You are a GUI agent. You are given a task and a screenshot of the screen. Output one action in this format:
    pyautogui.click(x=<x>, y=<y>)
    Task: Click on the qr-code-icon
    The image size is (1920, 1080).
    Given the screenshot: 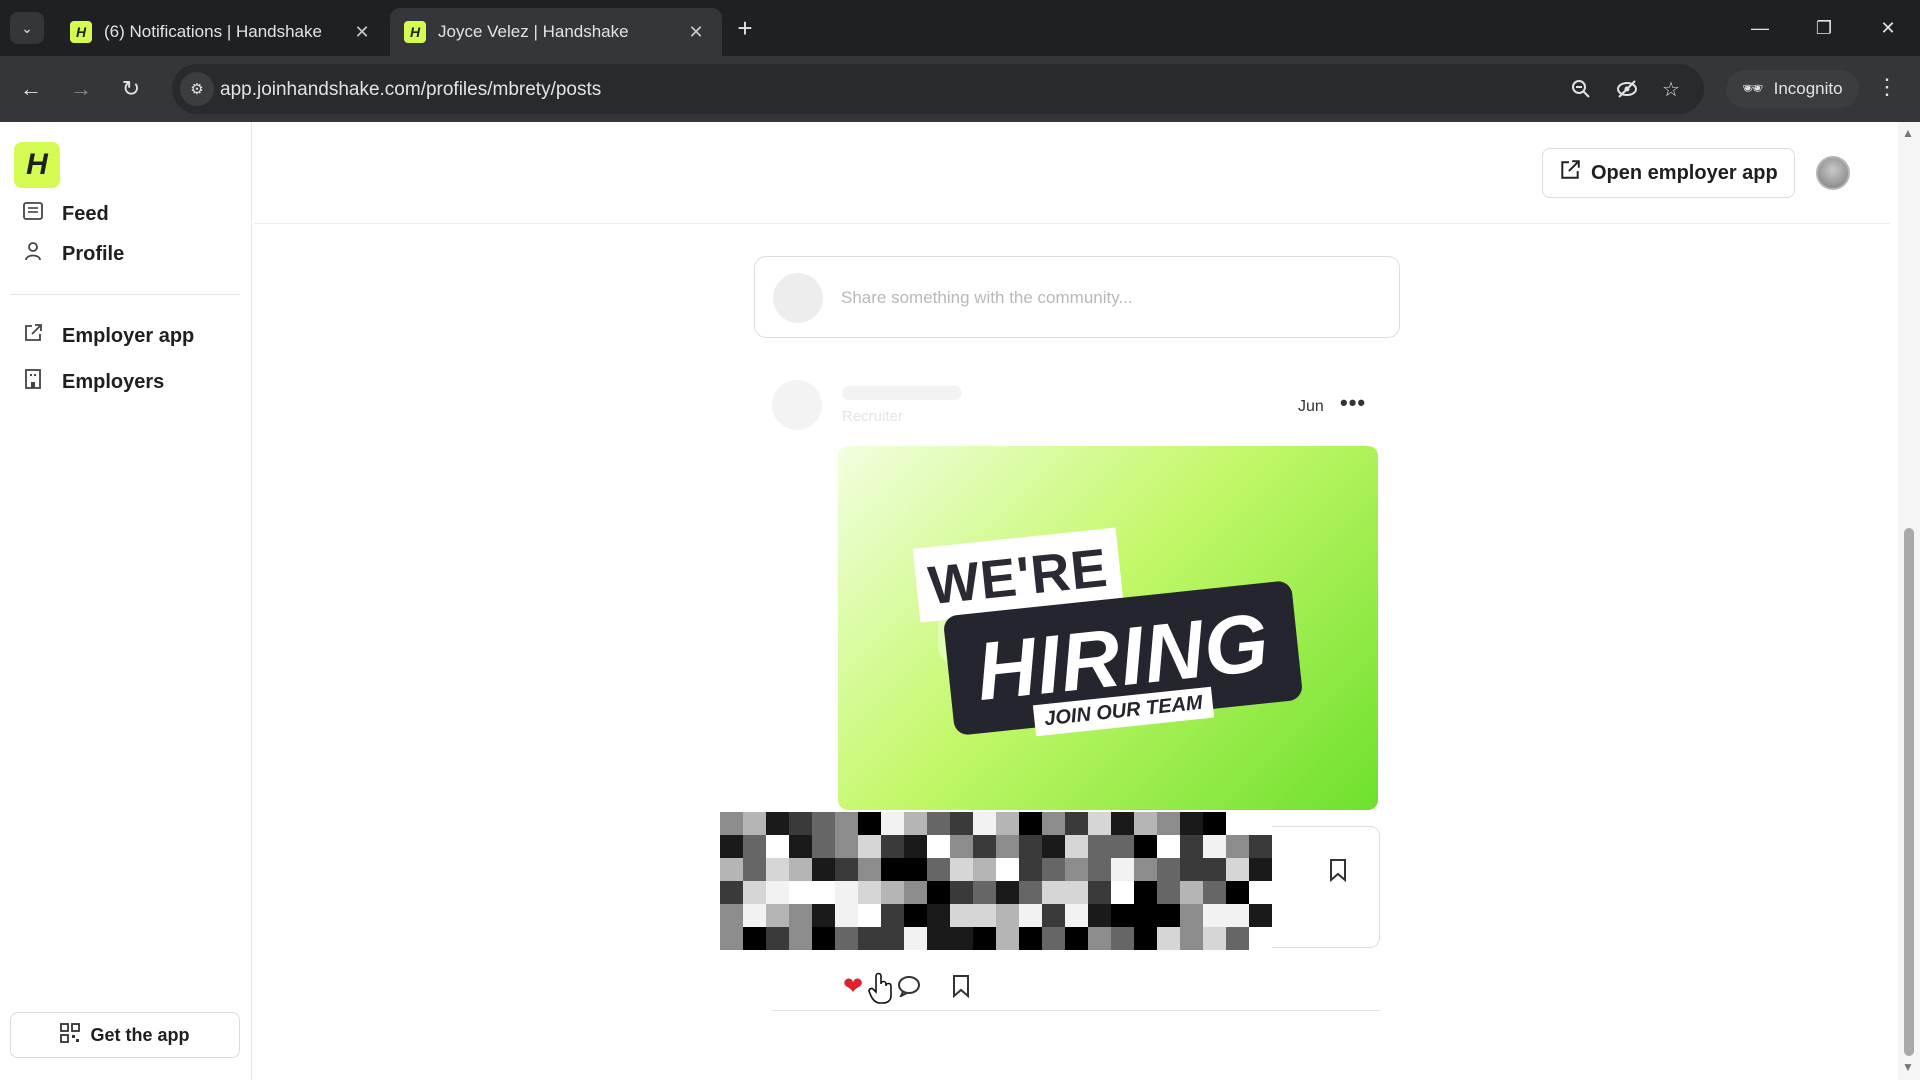 What is the action you would take?
    pyautogui.click(x=70, y=1035)
    